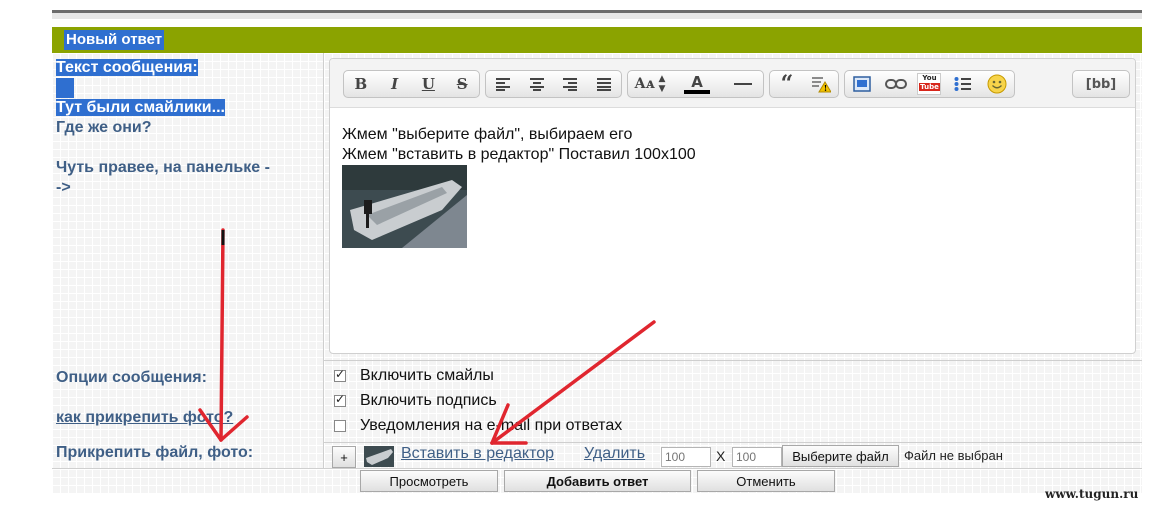 The image size is (1156, 513). Describe the element at coordinates (573, 382) in the screenshot. I see `arrow-diagonal-shaft` at that location.